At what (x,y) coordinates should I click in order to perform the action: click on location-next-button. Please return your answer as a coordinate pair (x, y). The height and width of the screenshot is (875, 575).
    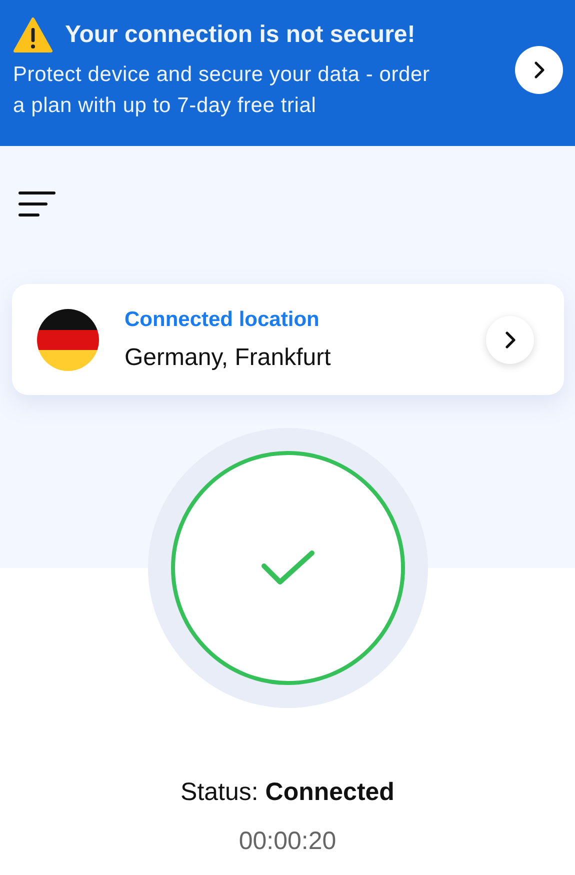
    Looking at the image, I should click on (510, 340).